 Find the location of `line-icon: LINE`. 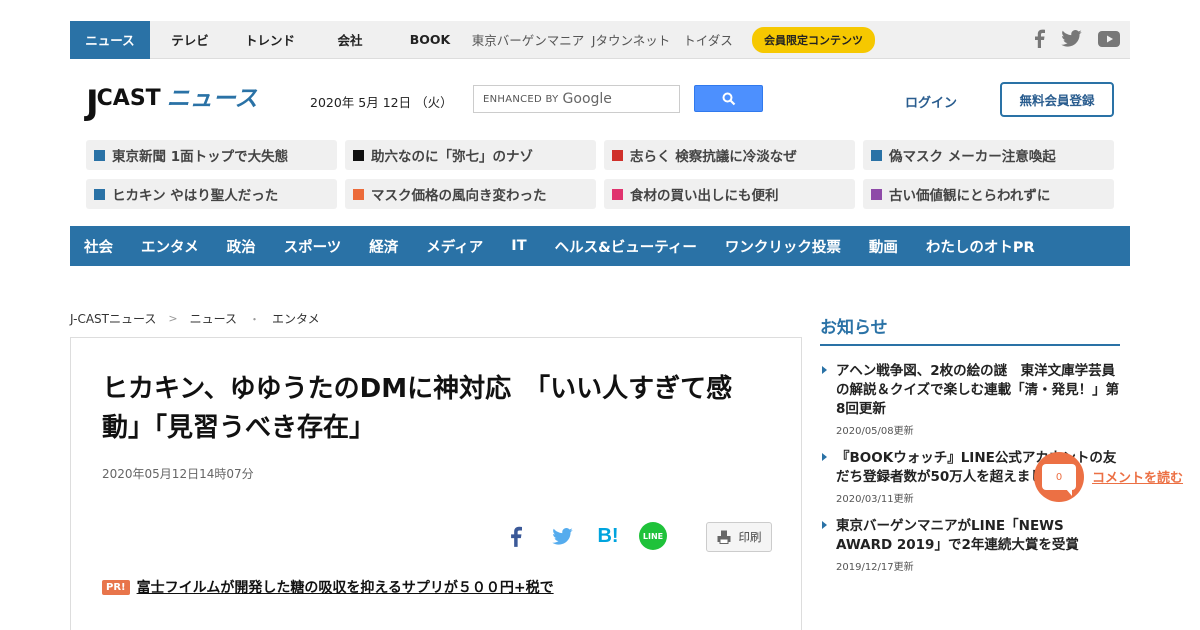

line-icon: LINE is located at coordinates (653, 536).